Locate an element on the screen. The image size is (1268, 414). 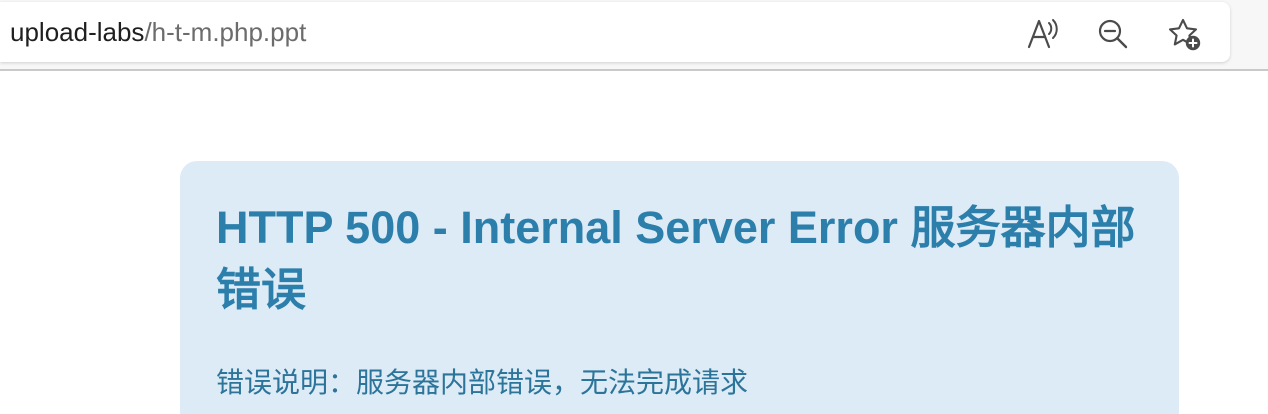
zoom-out-icon is located at coordinates (1113, 34).